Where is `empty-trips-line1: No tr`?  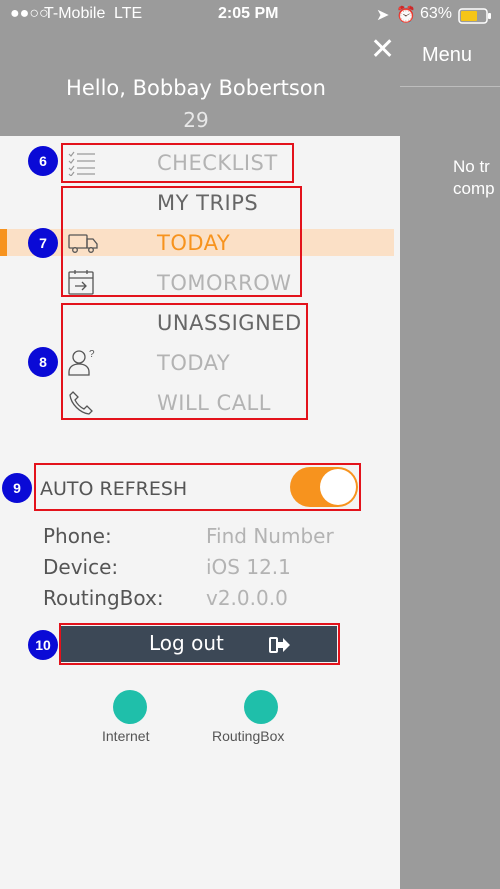
empty-trips-line1: No tr is located at coordinates (471, 166).